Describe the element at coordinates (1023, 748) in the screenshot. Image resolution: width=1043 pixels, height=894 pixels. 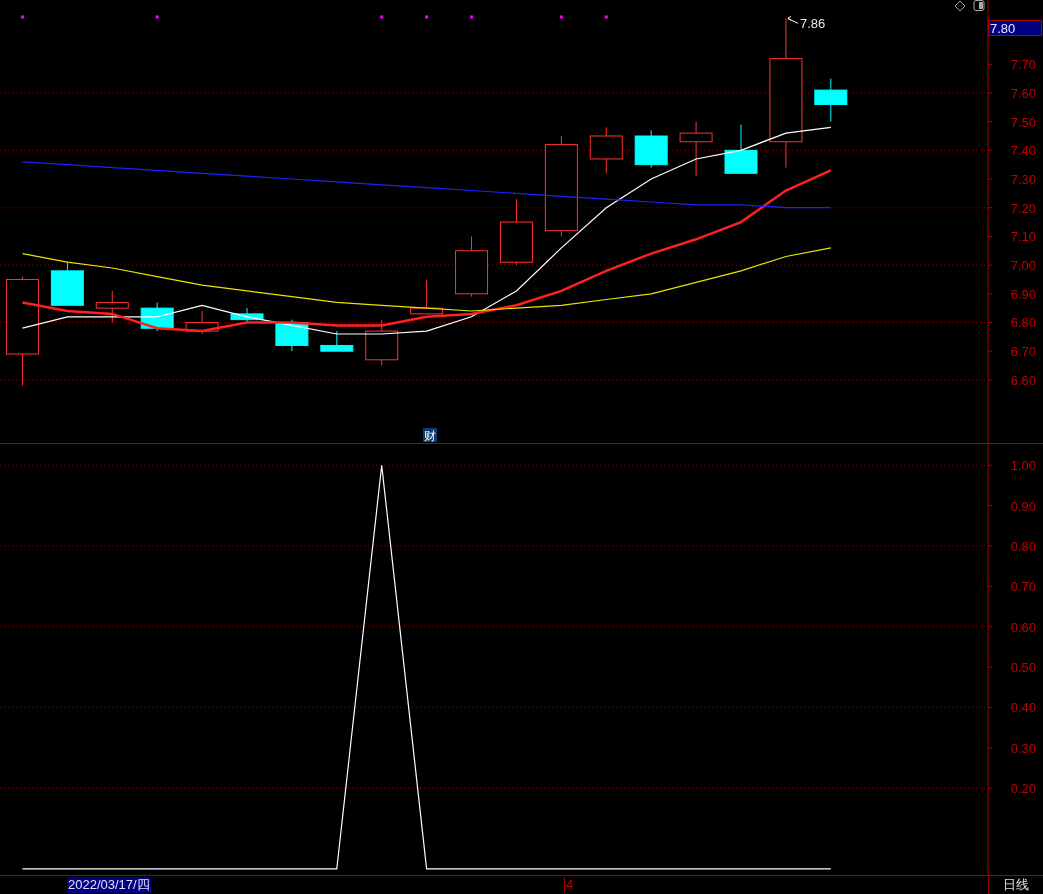
I see `axis-label: 0.30` at that location.